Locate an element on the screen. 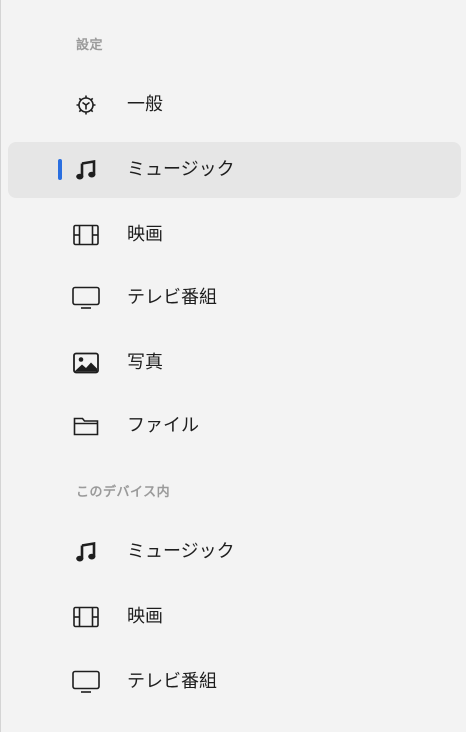 This screenshot has height=732, width=466. photo-icon is located at coordinates (86, 363).